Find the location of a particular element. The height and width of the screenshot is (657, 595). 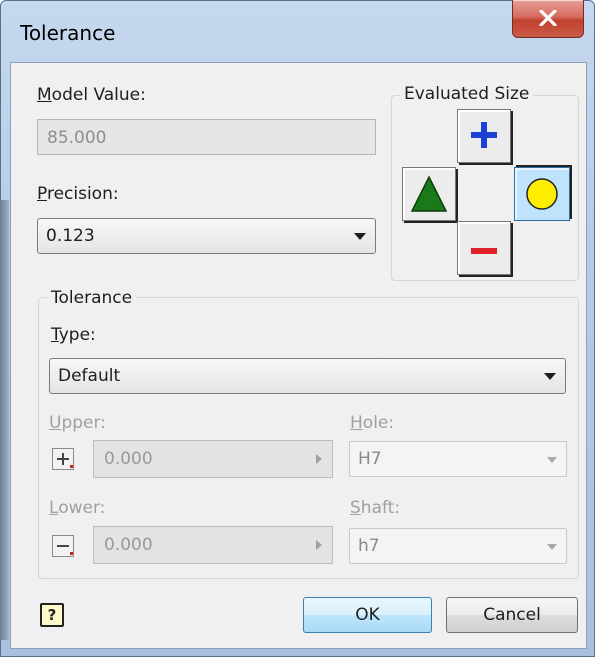

upper-value: 0.000 is located at coordinates (128, 459).